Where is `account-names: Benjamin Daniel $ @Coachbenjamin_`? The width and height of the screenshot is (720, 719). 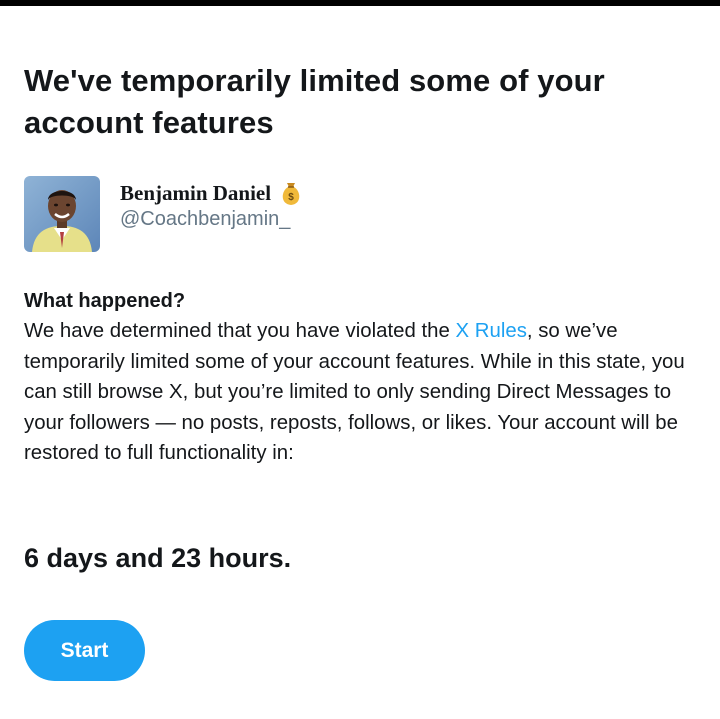
account-names: Benjamin Daniel $ @Coachbenjamin_ is located at coordinates (211, 204).